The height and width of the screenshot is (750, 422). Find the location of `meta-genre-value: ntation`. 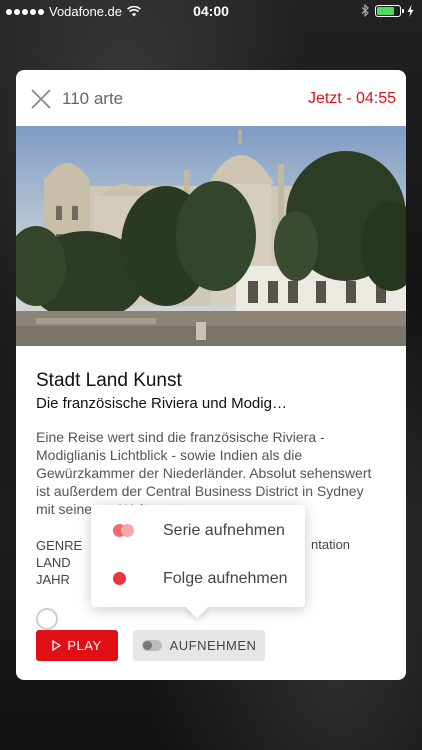

meta-genre-value: ntation is located at coordinates (331, 544).